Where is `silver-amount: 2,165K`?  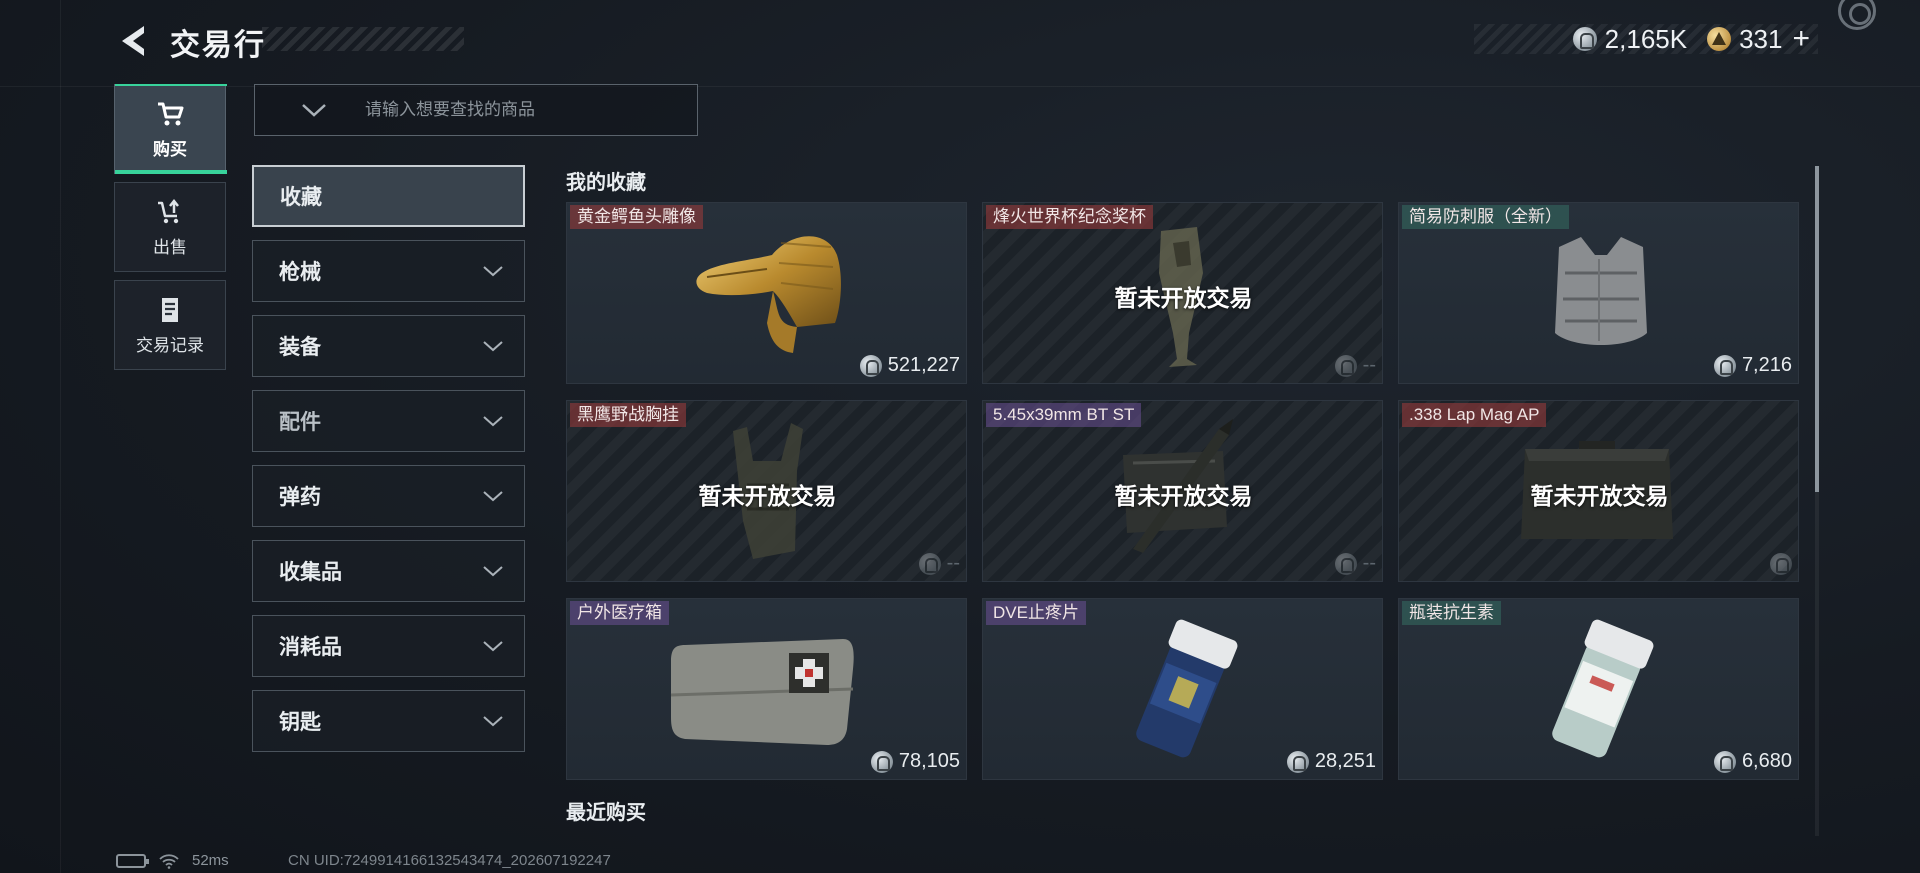
silver-amount: 2,165K is located at coordinates (1646, 38).